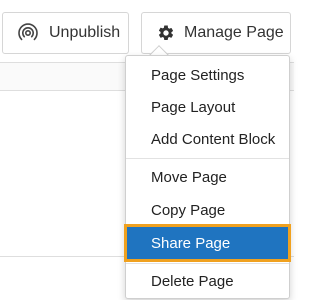 Image resolution: width=320 pixels, height=300 pixels. What do you see at coordinates (198, 75) in the screenshot?
I see `menu-item-label: Page Settings` at bounding box center [198, 75].